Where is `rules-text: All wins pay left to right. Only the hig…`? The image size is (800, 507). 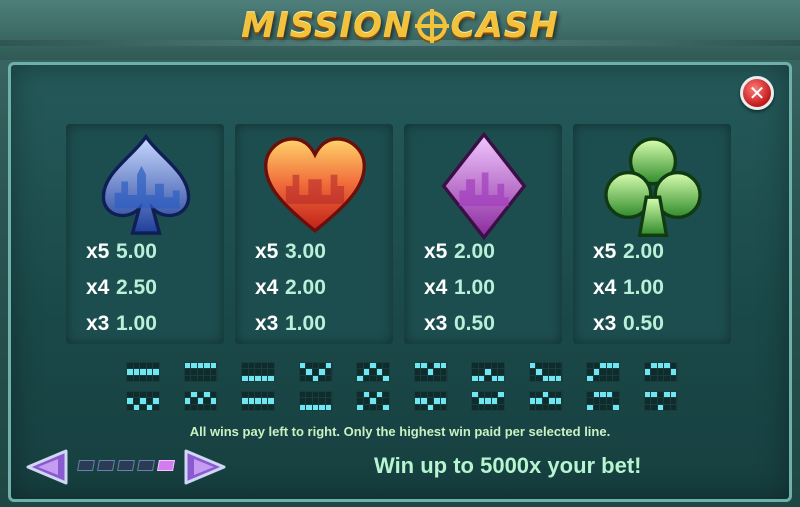
rules-text: All wins pay left to right. Only the hig… is located at coordinates (400, 431).